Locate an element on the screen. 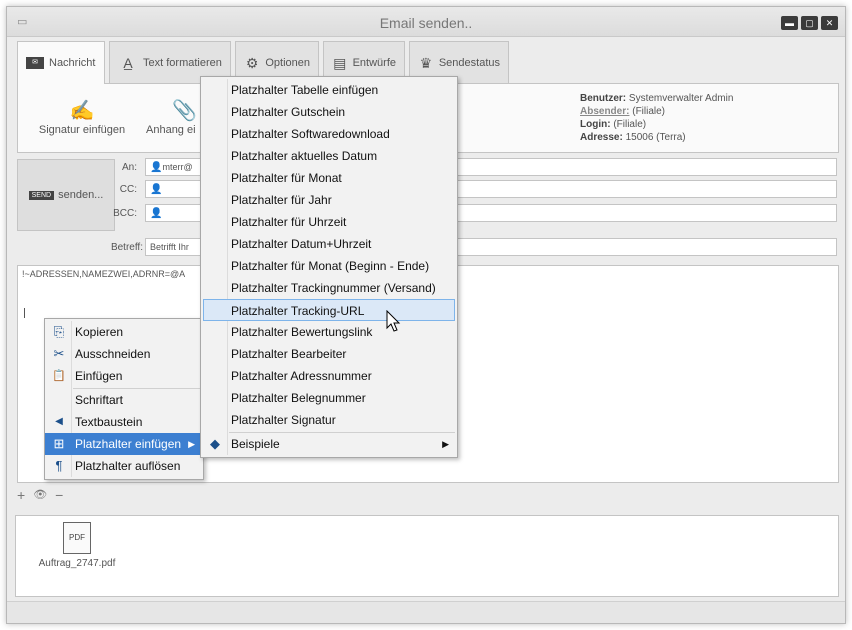  bcc-label: BCC: is located at coordinates (125, 213).